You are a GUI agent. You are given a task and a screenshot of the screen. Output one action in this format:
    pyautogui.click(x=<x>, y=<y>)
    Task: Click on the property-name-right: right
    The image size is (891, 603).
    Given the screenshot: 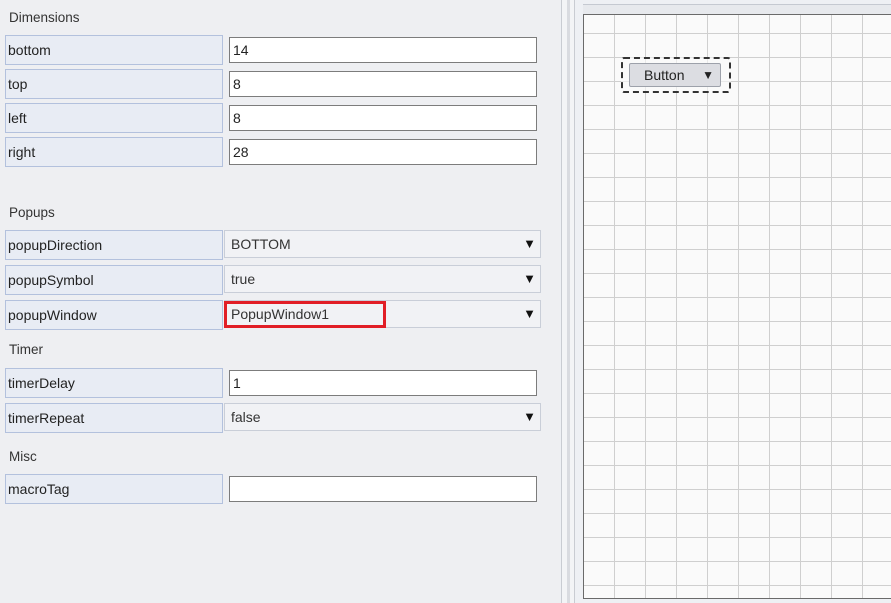 What is the action you would take?
    pyautogui.click(x=114, y=152)
    